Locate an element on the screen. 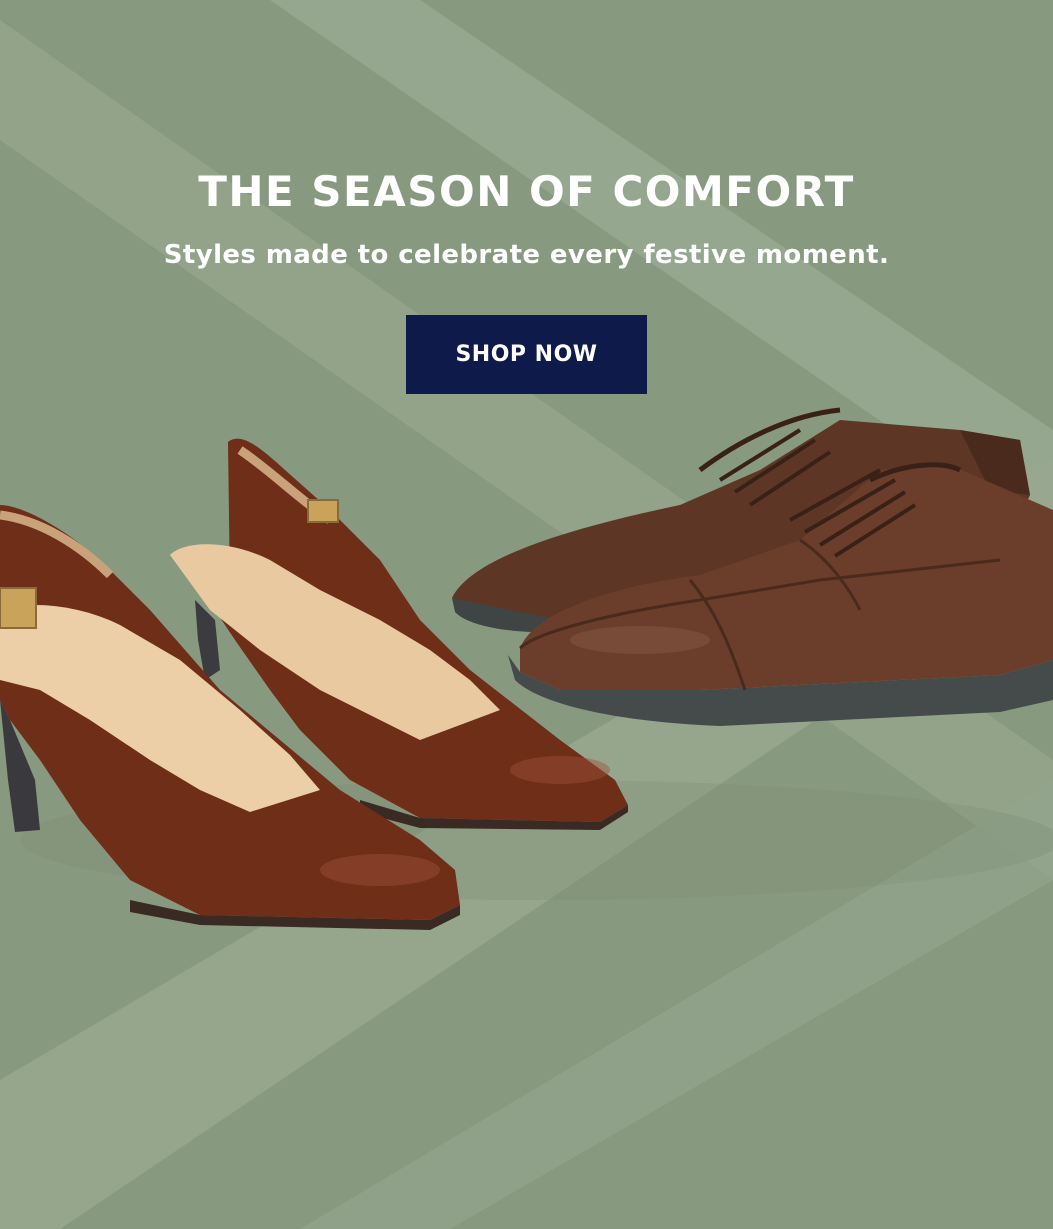 This screenshot has width=1053, height=1229. shop-now-button: SHOP NOW is located at coordinates (526, 354).